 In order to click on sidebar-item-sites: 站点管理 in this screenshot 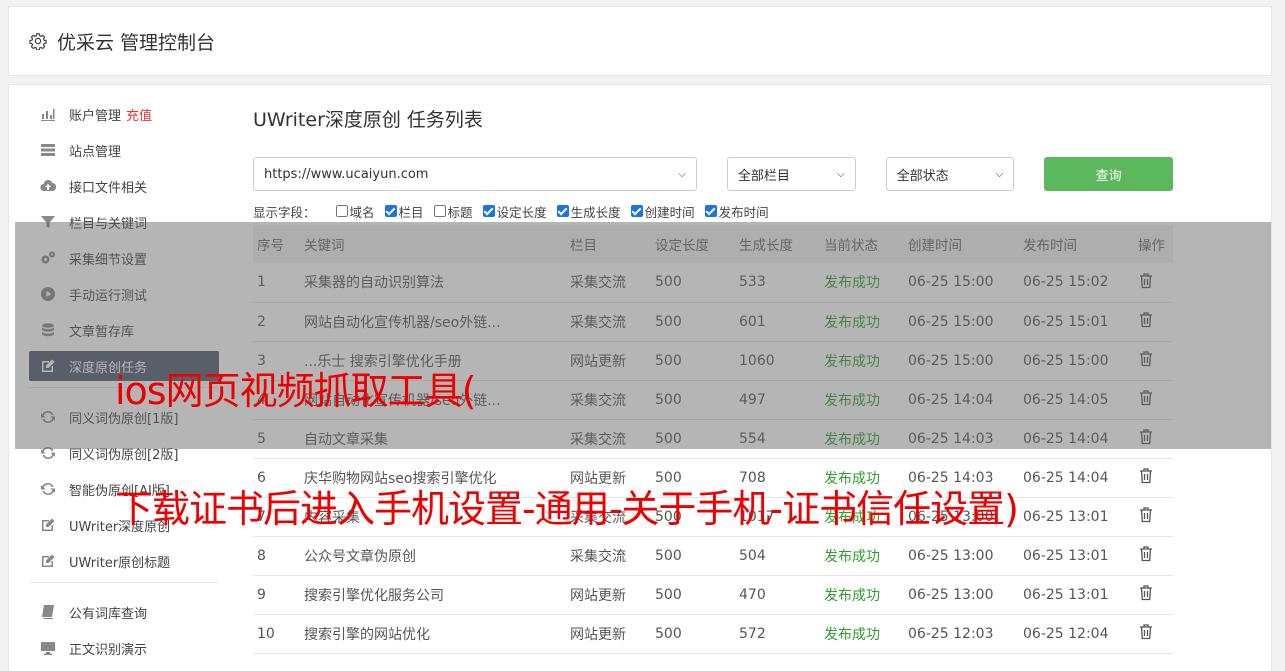, I will do `click(124, 150)`.